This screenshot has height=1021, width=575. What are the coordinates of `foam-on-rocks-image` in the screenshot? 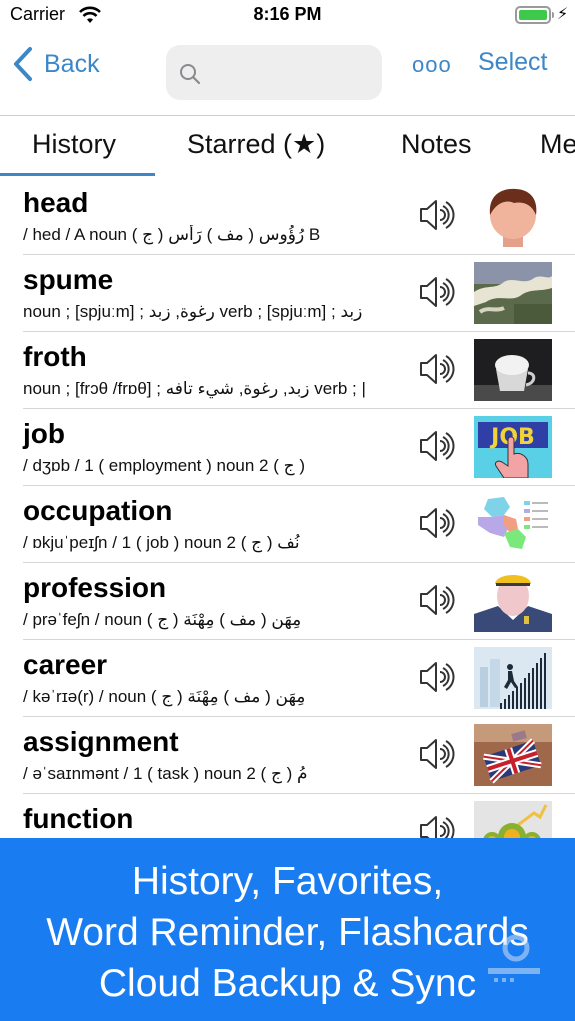 It's located at (513, 293).